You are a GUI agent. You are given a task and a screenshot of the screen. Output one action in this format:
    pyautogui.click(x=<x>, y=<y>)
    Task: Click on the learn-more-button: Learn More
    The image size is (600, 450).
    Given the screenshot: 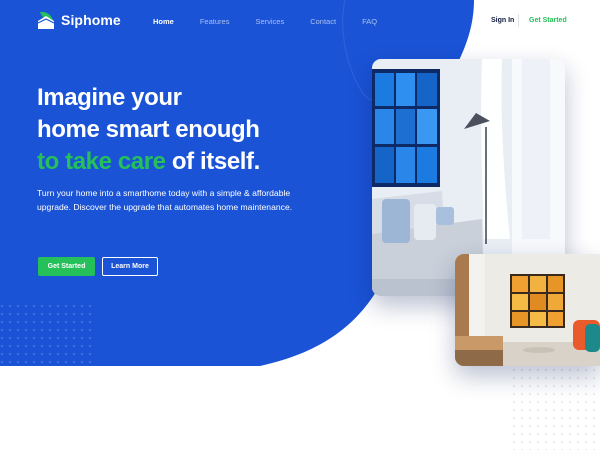 What is the action you would take?
    pyautogui.click(x=130, y=266)
    